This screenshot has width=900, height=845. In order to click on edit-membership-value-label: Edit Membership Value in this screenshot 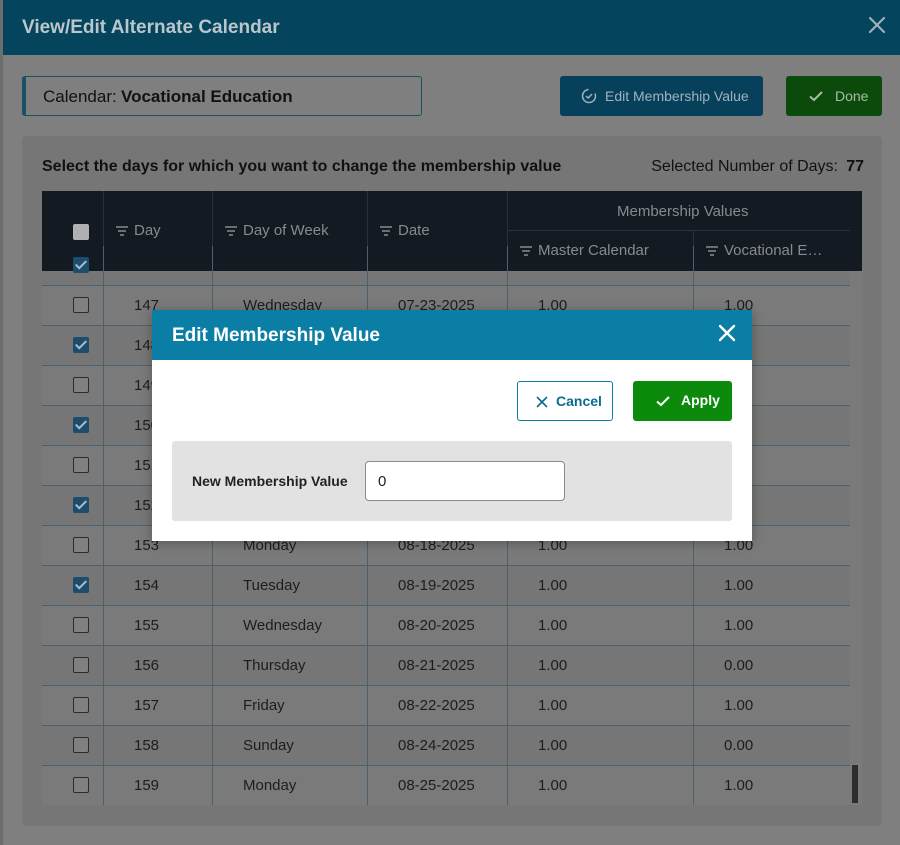, I will do `click(677, 96)`.